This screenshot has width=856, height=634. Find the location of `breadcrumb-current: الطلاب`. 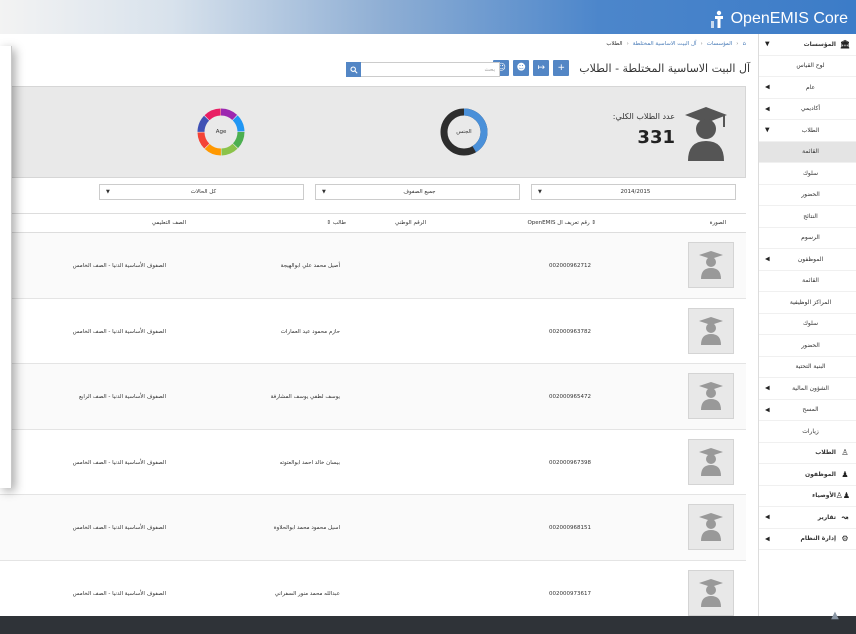

breadcrumb-current: الطلاب is located at coordinates (614, 44).